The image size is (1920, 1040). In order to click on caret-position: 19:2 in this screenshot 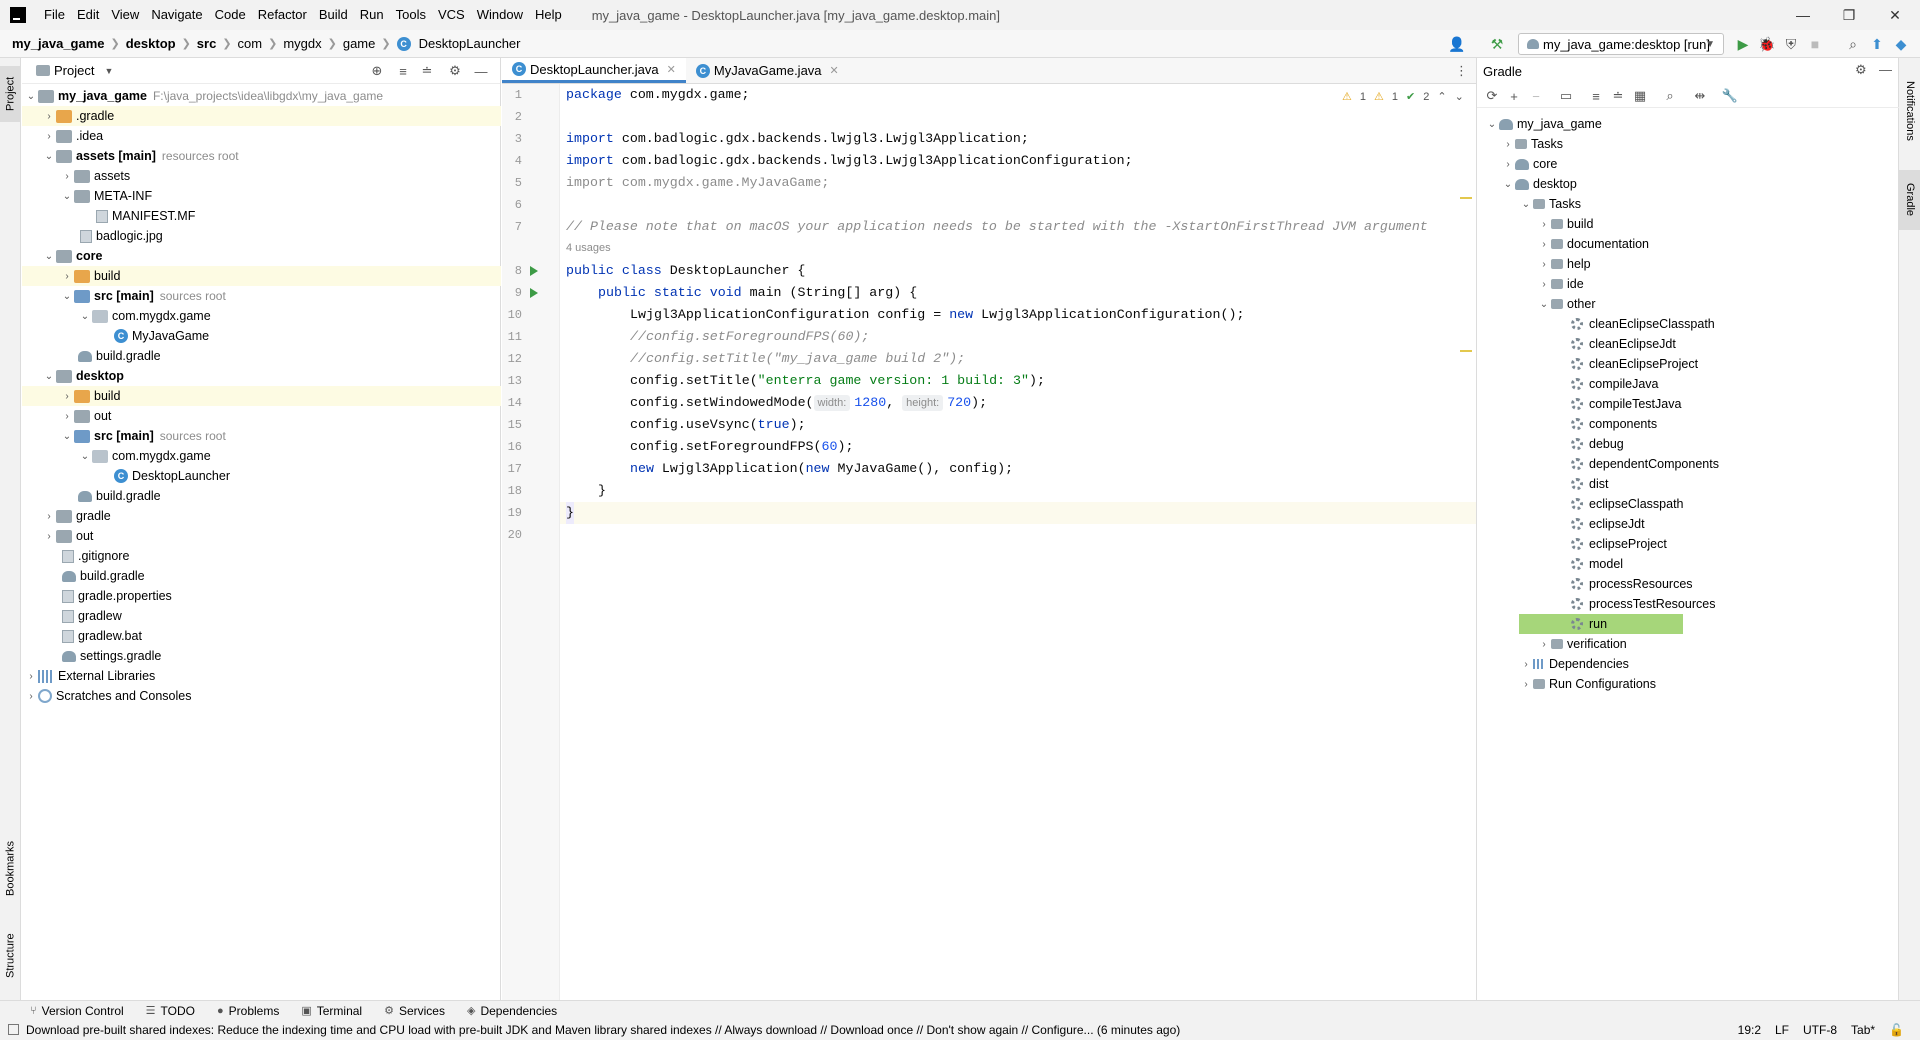, I will do `click(1749, 1030)`.